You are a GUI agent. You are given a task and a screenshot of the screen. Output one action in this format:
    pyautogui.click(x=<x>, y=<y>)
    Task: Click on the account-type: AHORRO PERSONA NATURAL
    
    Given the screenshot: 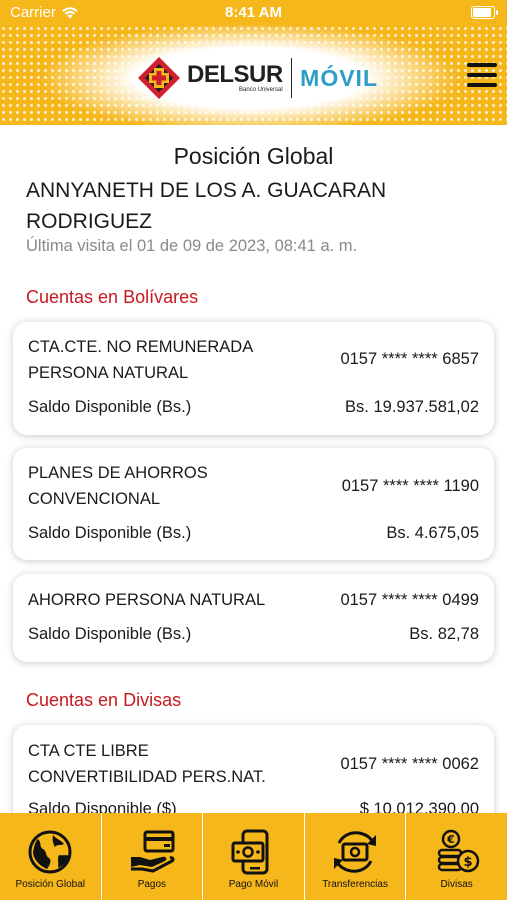 What is the action you would take?
    pyautogui.click(x=147, y=600)
    